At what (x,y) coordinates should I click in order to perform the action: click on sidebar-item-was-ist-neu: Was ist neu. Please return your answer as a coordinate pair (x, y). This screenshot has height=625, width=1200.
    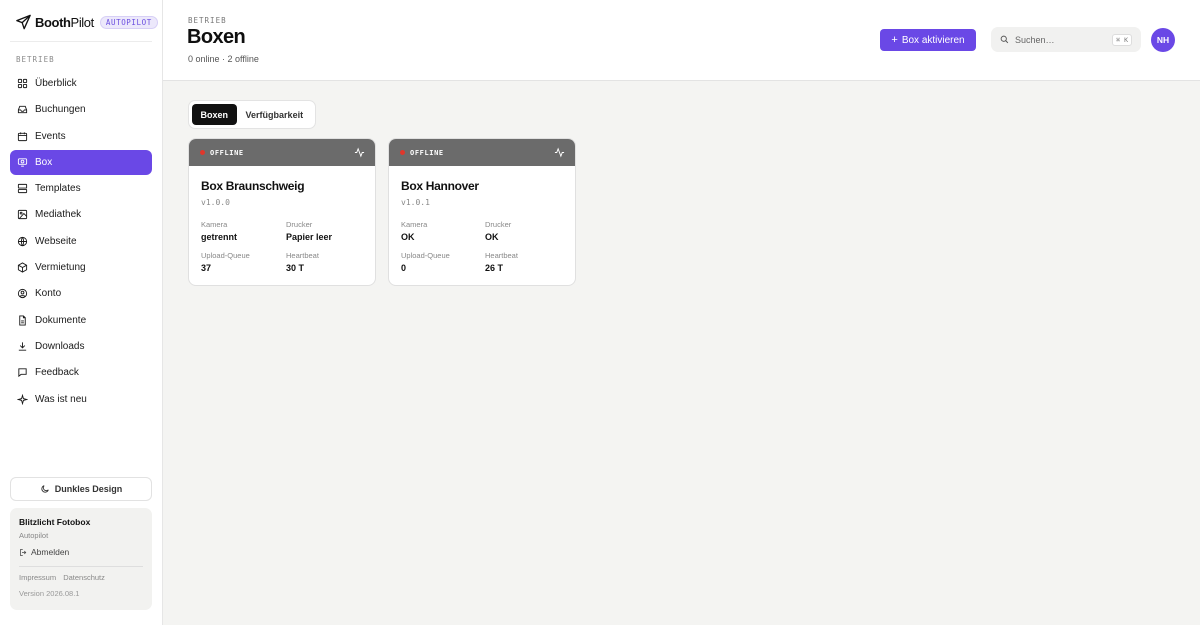
    Looking at the image, I should click on (81, 399).